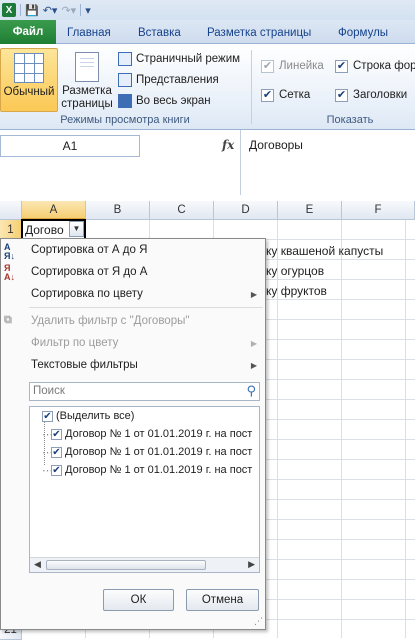 The image size is (415, 640). I want to click on search-icon: ⚲, so click(251, 390).